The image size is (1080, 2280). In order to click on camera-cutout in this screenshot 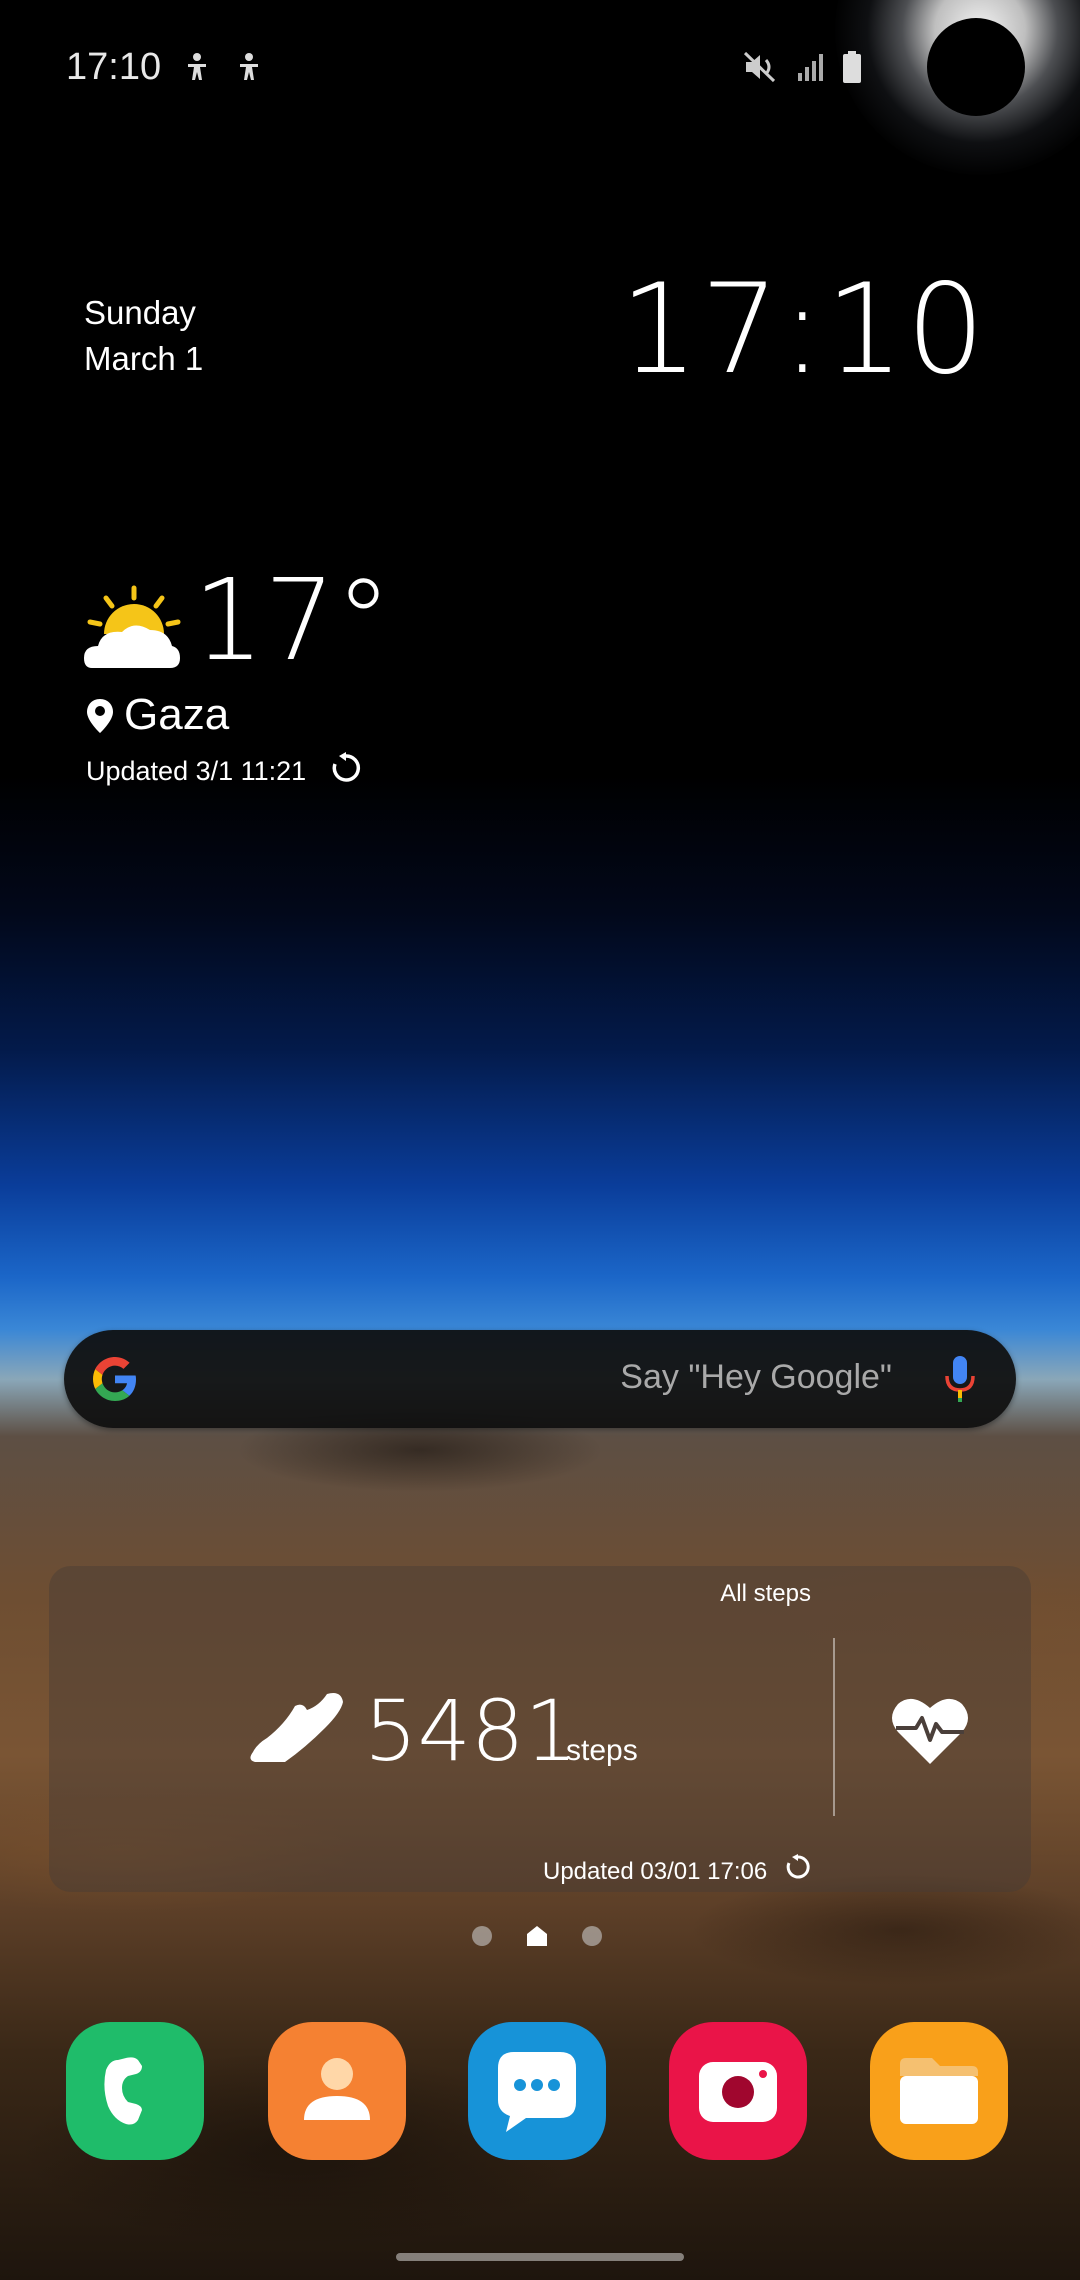, I will do `click(976, 67)`.